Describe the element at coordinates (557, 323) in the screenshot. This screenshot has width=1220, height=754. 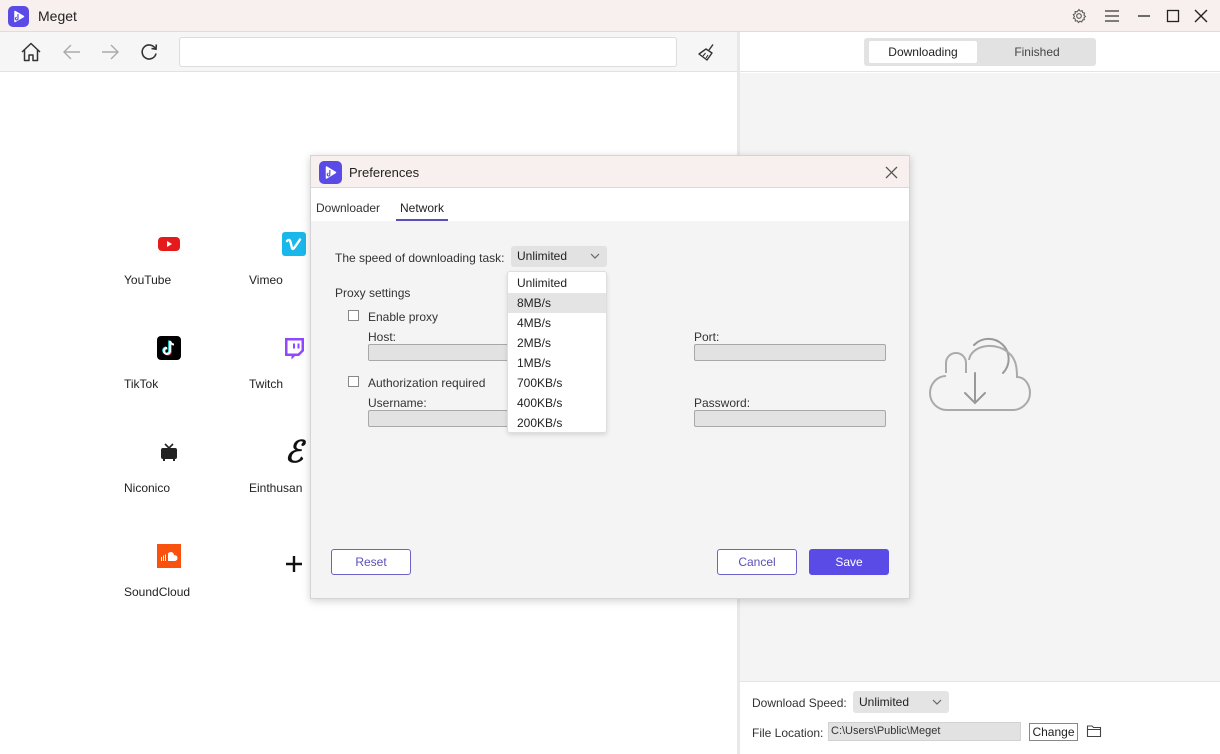
I see `speed-option: 4MB/s` at that location.